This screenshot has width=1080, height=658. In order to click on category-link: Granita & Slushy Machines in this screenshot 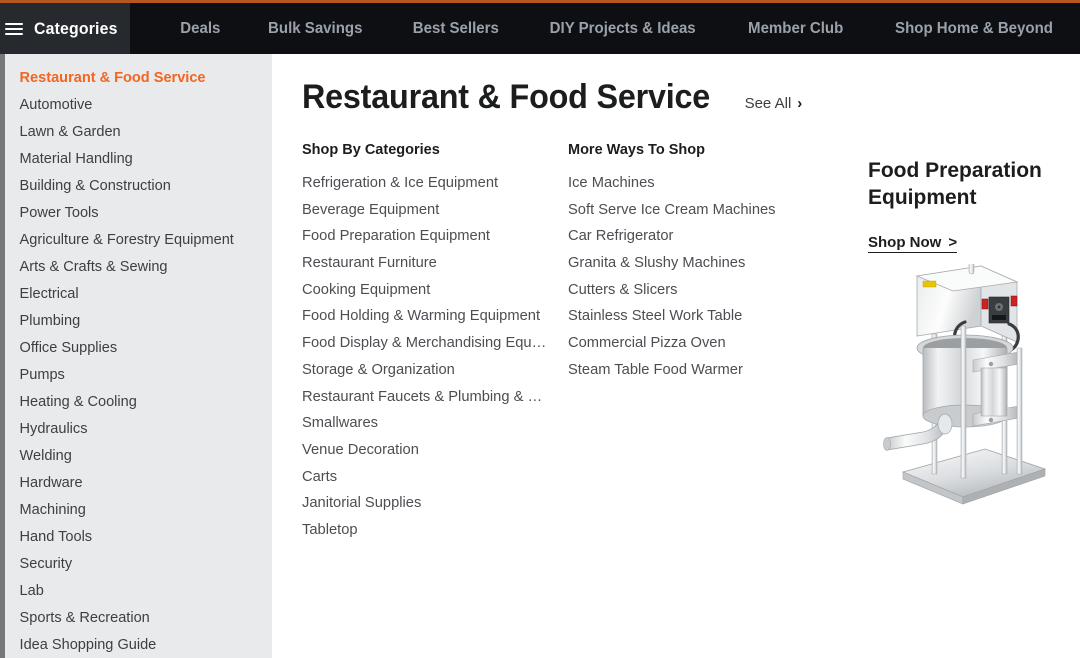, I will do `click(685, 263)`.